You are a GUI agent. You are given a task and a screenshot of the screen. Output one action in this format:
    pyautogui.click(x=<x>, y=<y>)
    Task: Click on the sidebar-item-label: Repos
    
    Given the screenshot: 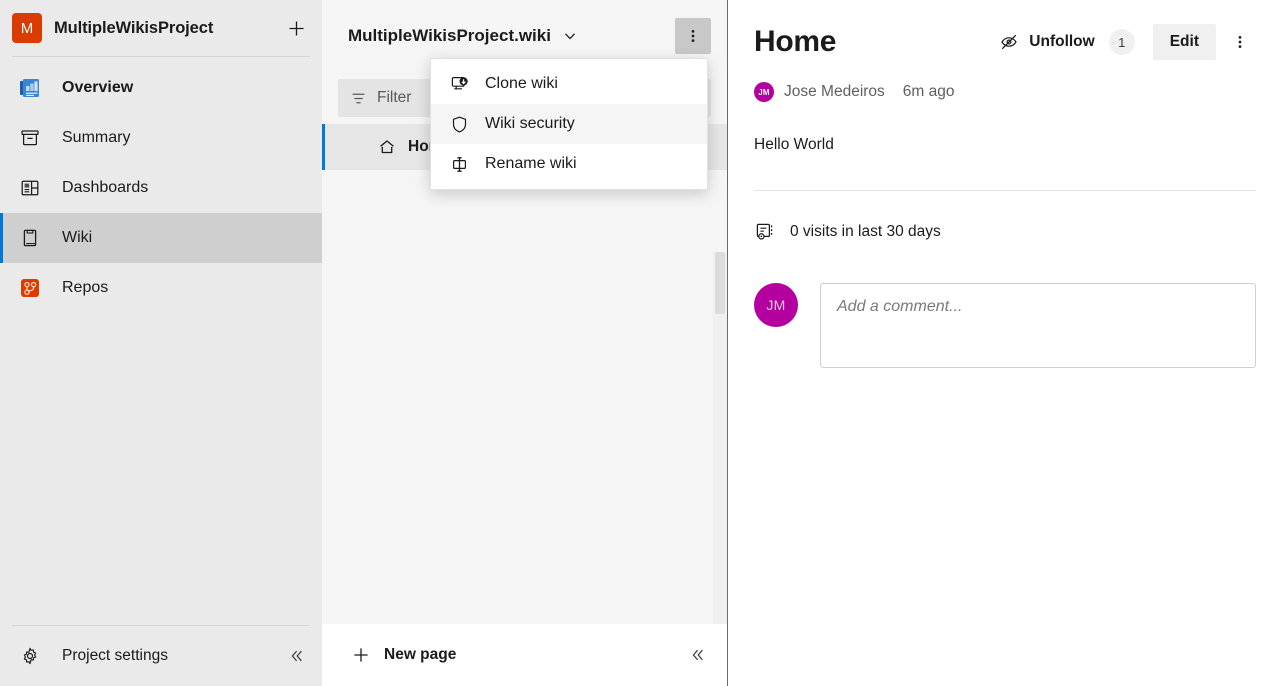 What is the action you would take?
    pyautogui.click(x=85, y=287)
    